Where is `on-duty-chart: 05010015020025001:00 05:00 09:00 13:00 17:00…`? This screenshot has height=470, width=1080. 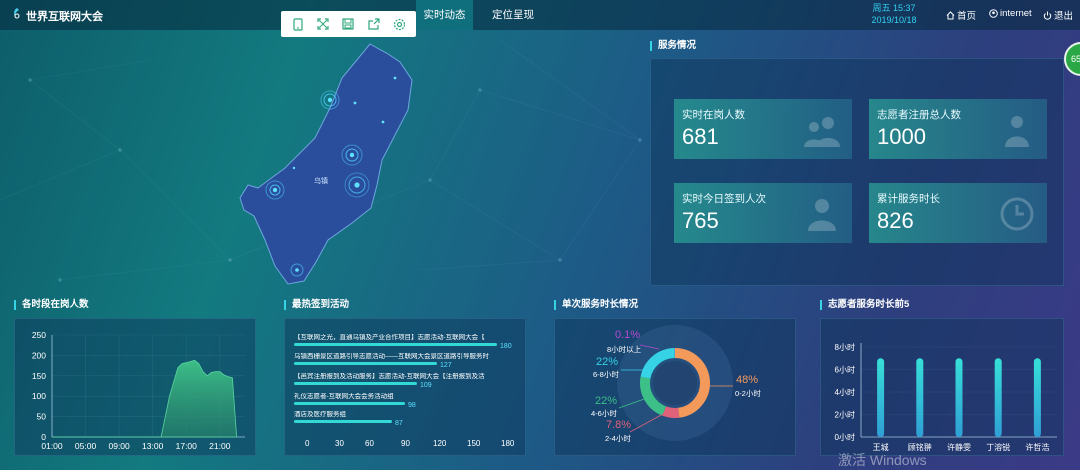
on-duty-chart: 05010015020025001:00 05:00 09:00 13:00 17:00… is located at coordinates (136, 388).